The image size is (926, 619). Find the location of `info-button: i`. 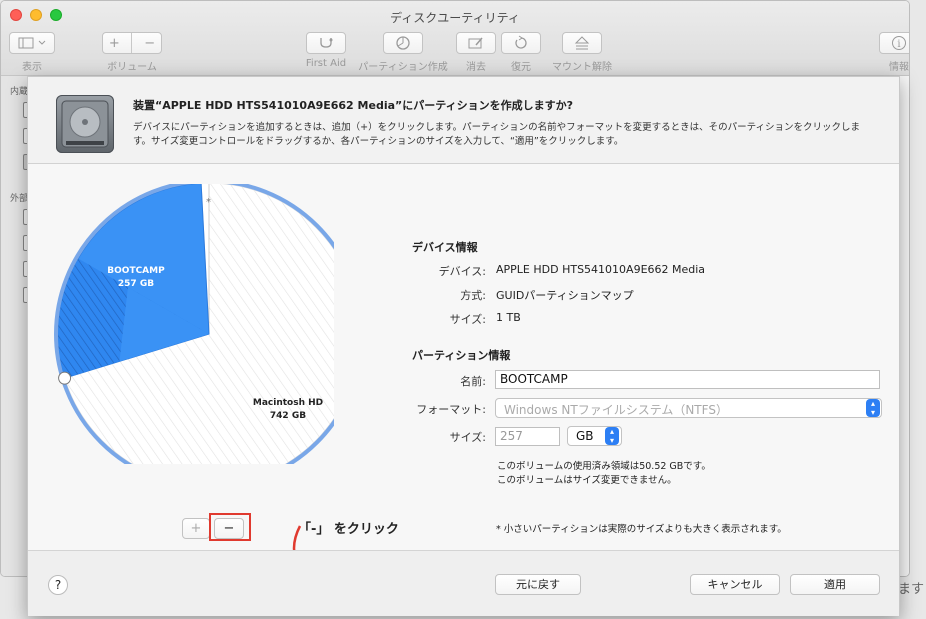

info-button: i is located at coordinates (894, 43).